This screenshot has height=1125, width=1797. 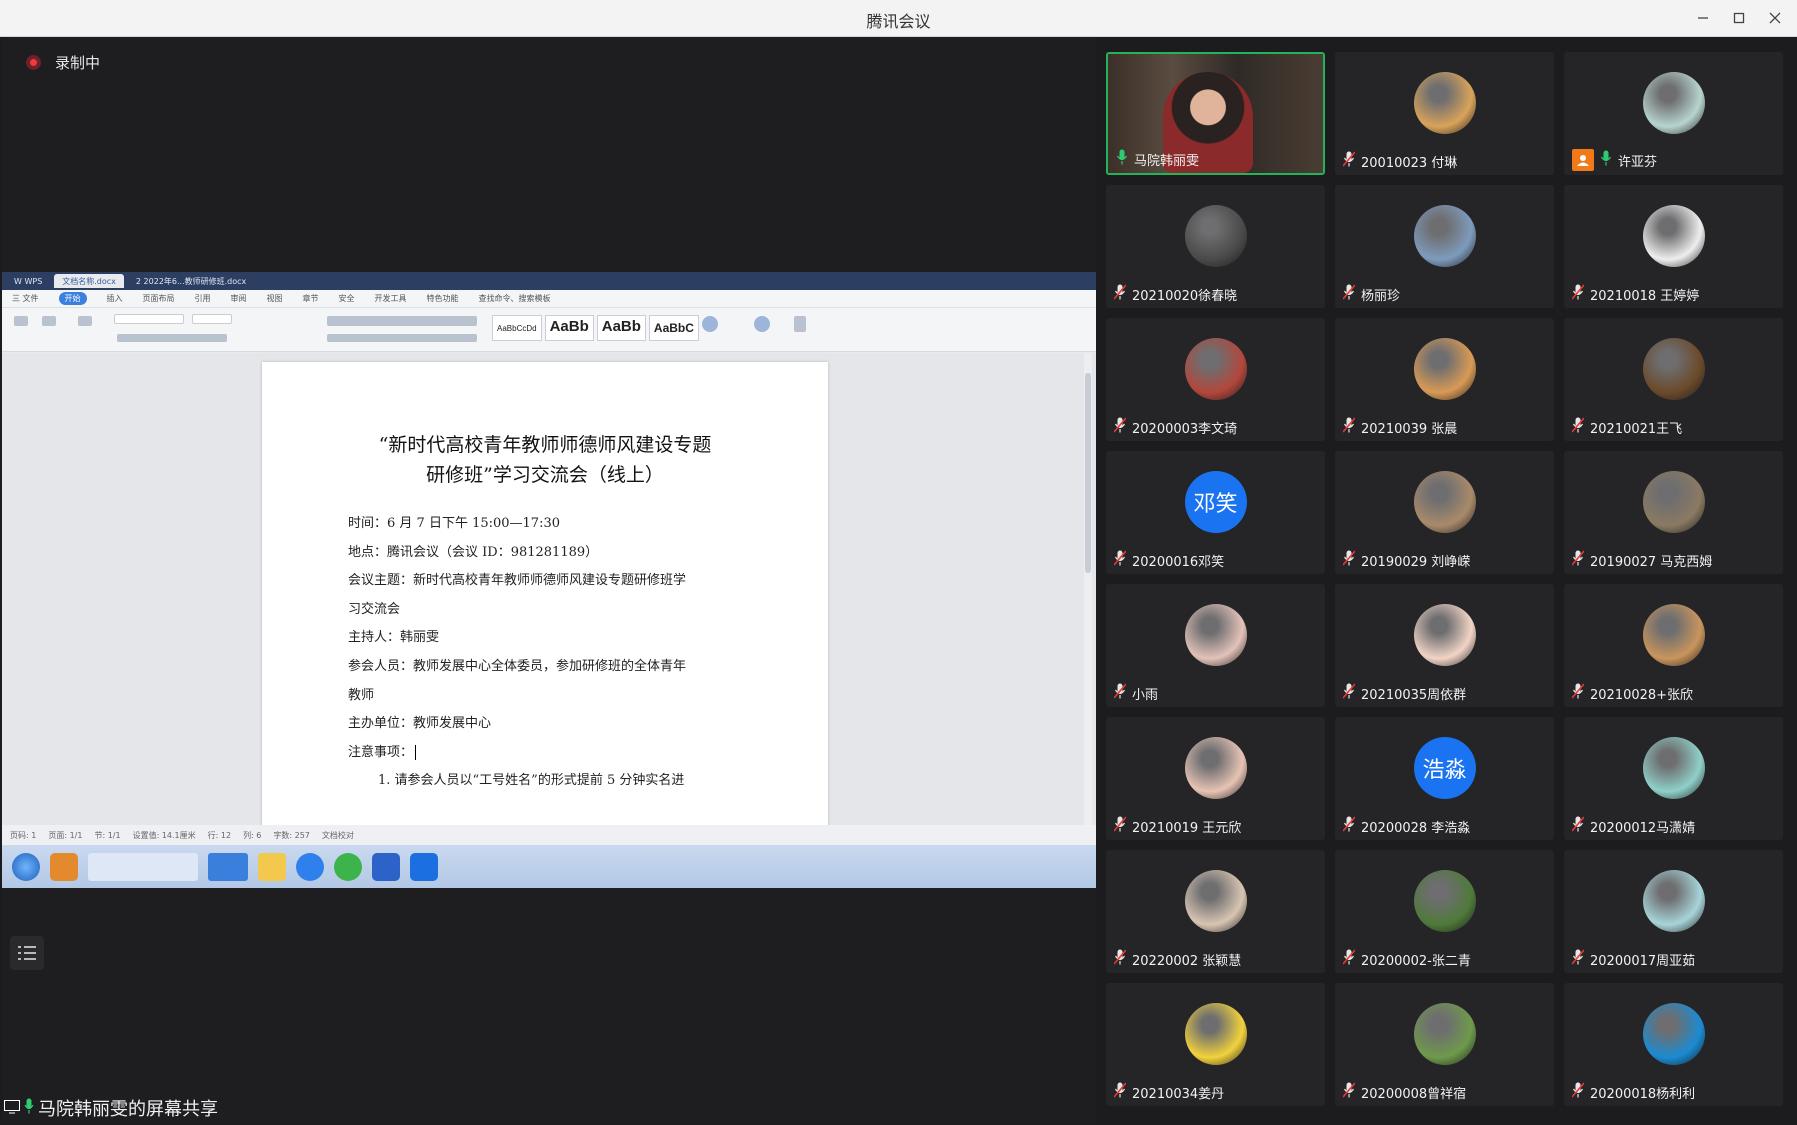 What do you see at coordinates (1414, 695) in the screenshot?
I see `participant-name: 20210035周依群` at bounding box center [1414, 695].